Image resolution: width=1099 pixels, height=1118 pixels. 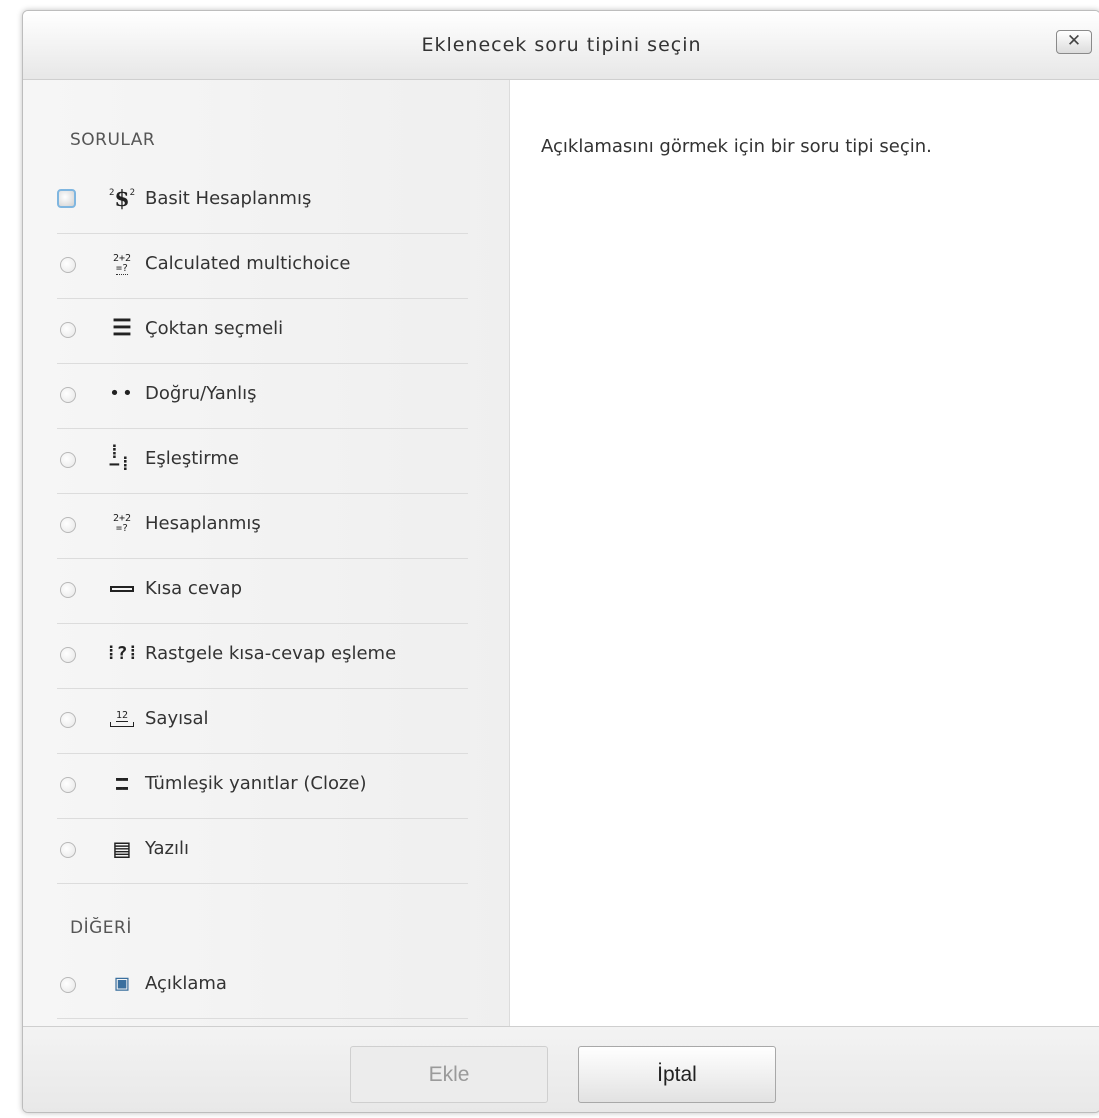 What do you see at coordinates (68, 655) in the screenshot?
I see `radio-random-shortanswer-match` at bounding box center [68, 655].